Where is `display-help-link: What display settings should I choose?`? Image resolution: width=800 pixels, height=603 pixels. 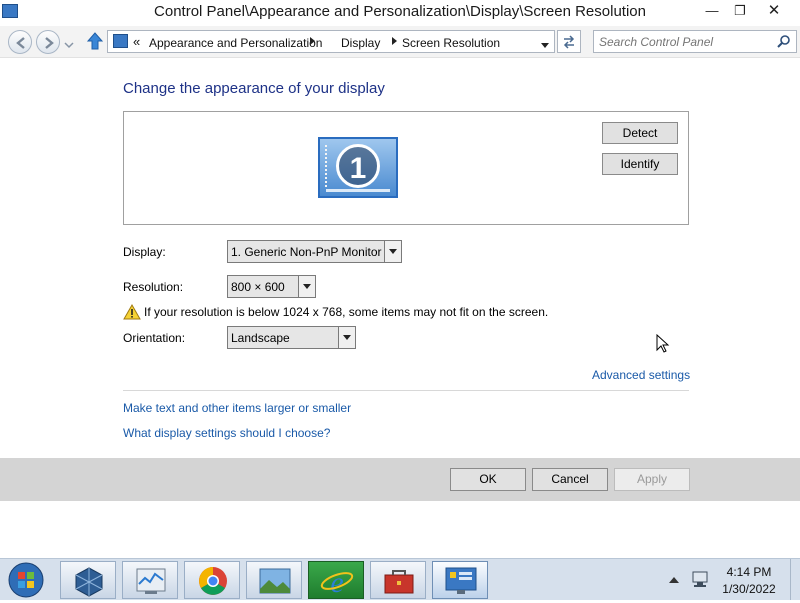 display-help-link: What display settings should I choose? is located at coordinates (226, 433).